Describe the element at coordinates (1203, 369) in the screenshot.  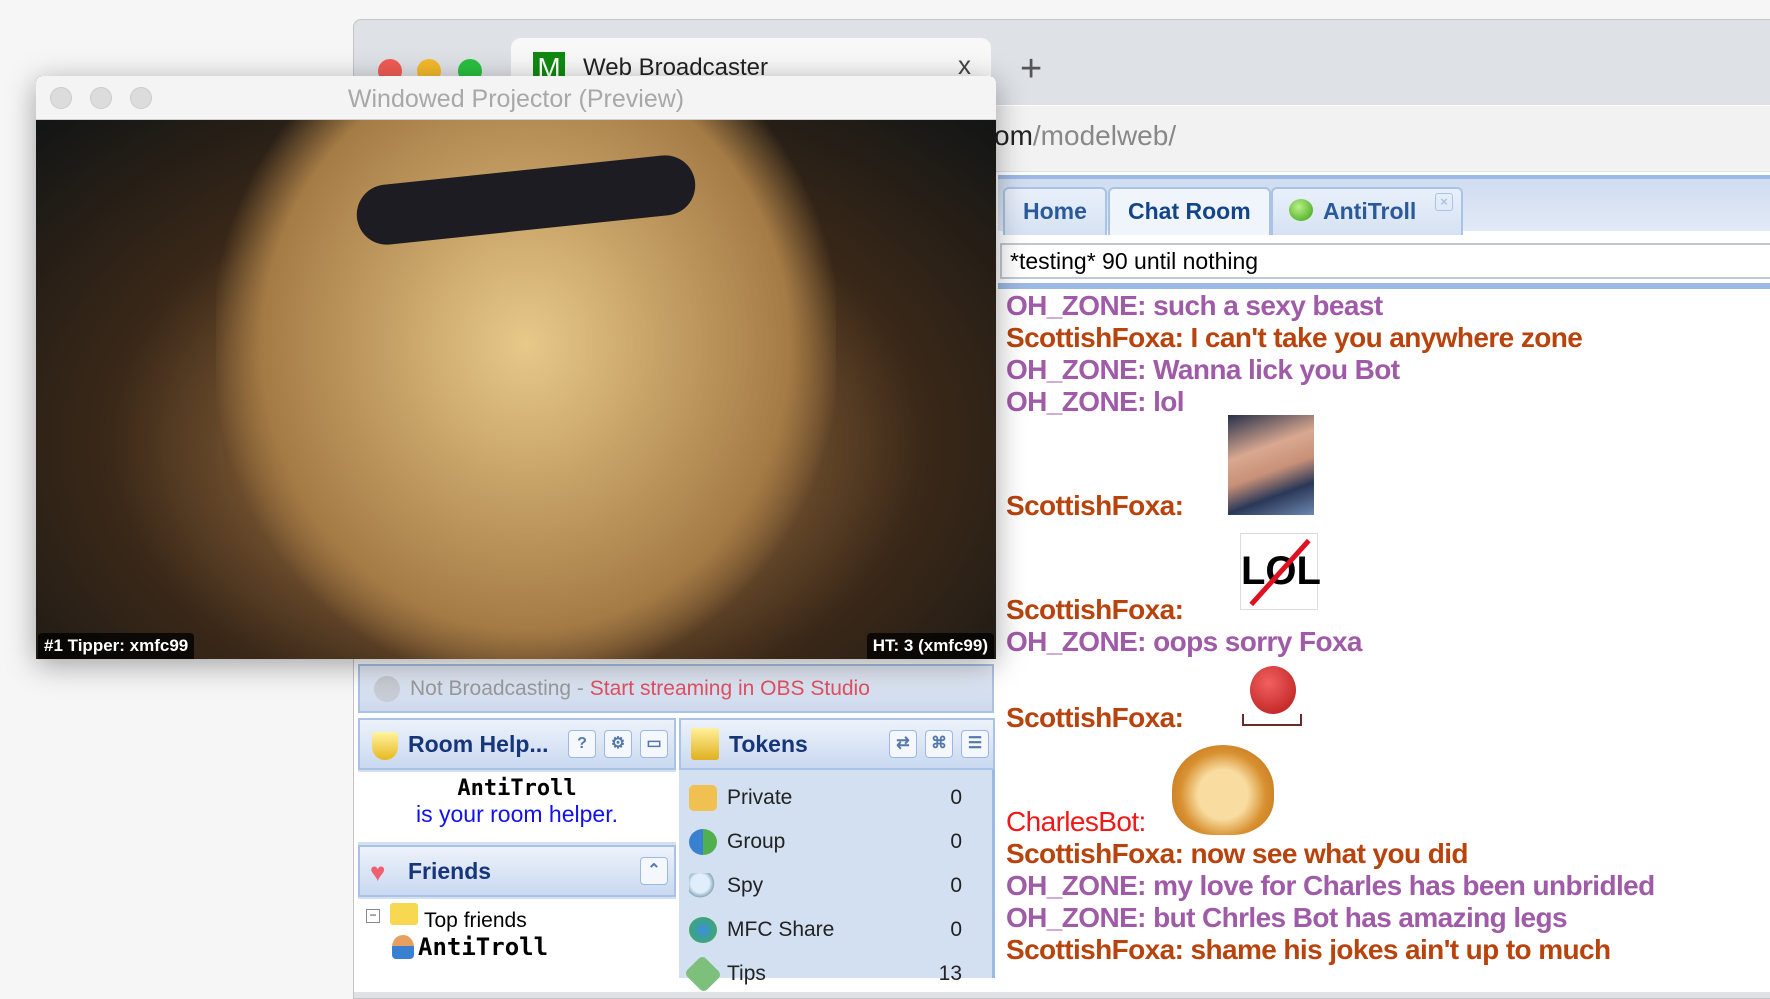
I see `chat-message: OH_ZONE: Wanna lick you Bot` at that location.